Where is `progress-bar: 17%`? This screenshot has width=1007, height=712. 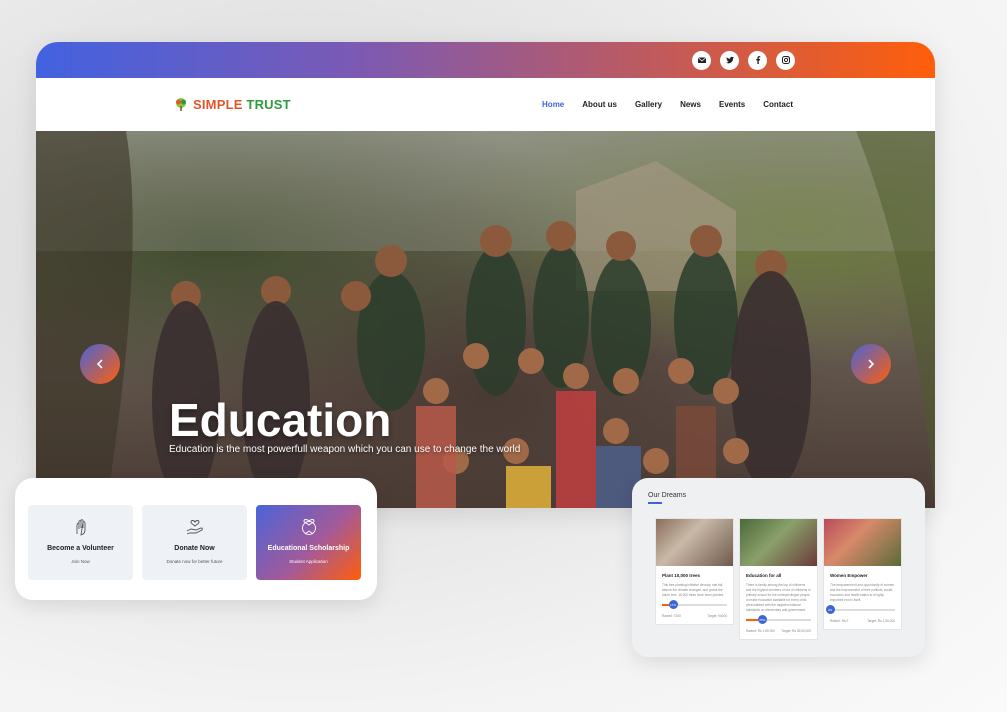 progress-bar: 17% is located at coordinates (694, 604).